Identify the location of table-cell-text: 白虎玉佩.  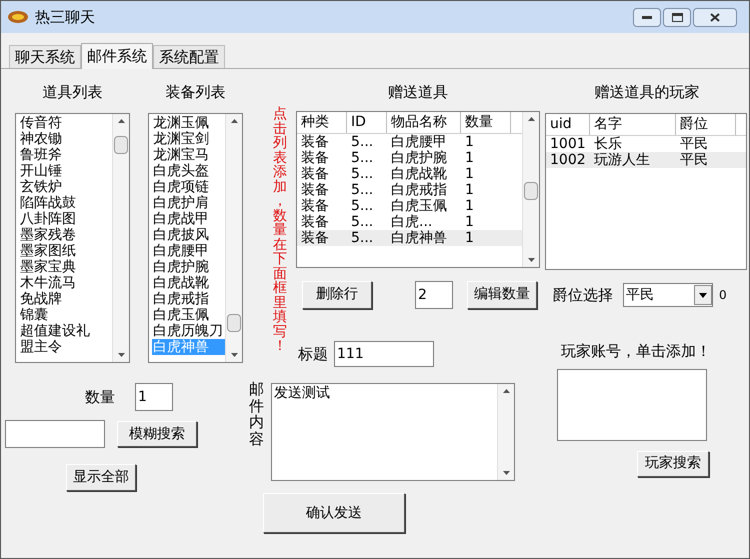
(419, 206).